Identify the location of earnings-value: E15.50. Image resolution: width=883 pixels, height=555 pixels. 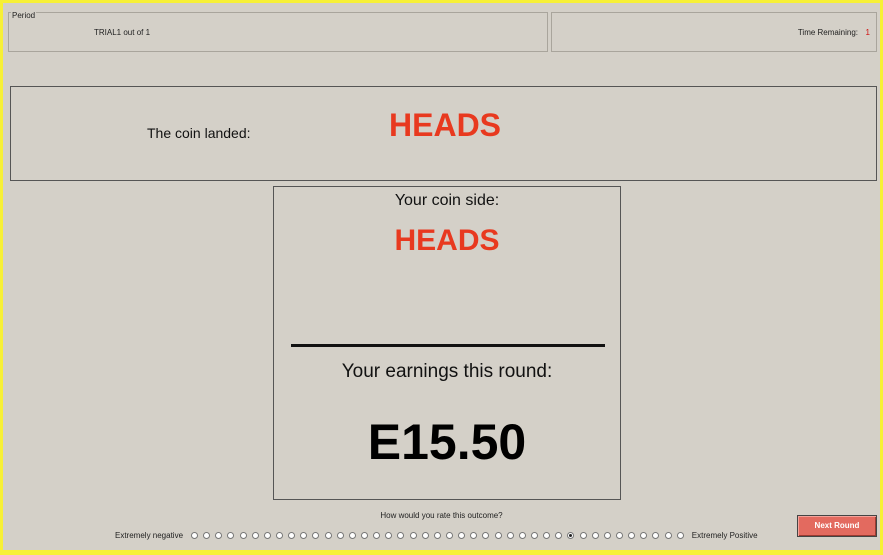
(447, 442).